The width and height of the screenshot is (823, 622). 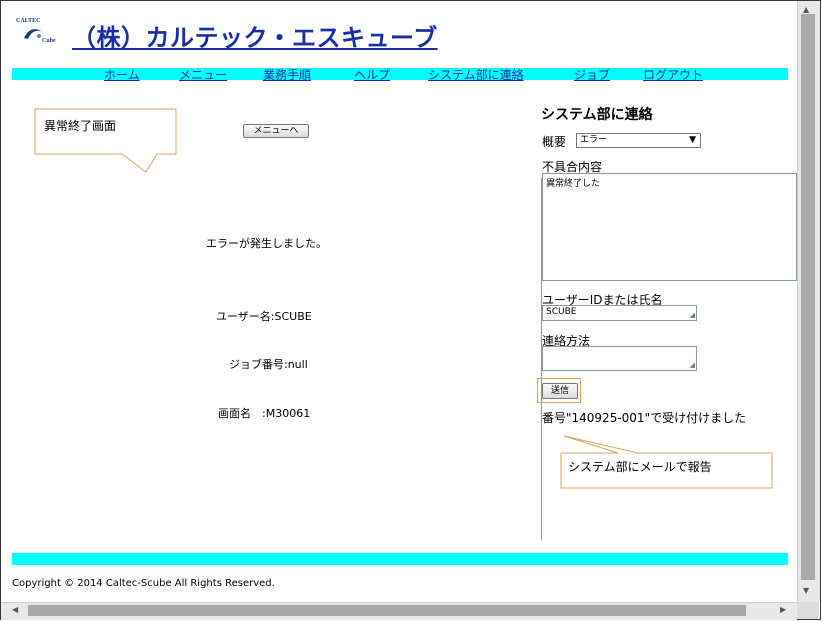 I want to click on contact-textarea: ◢, so click(x=619, y=358).